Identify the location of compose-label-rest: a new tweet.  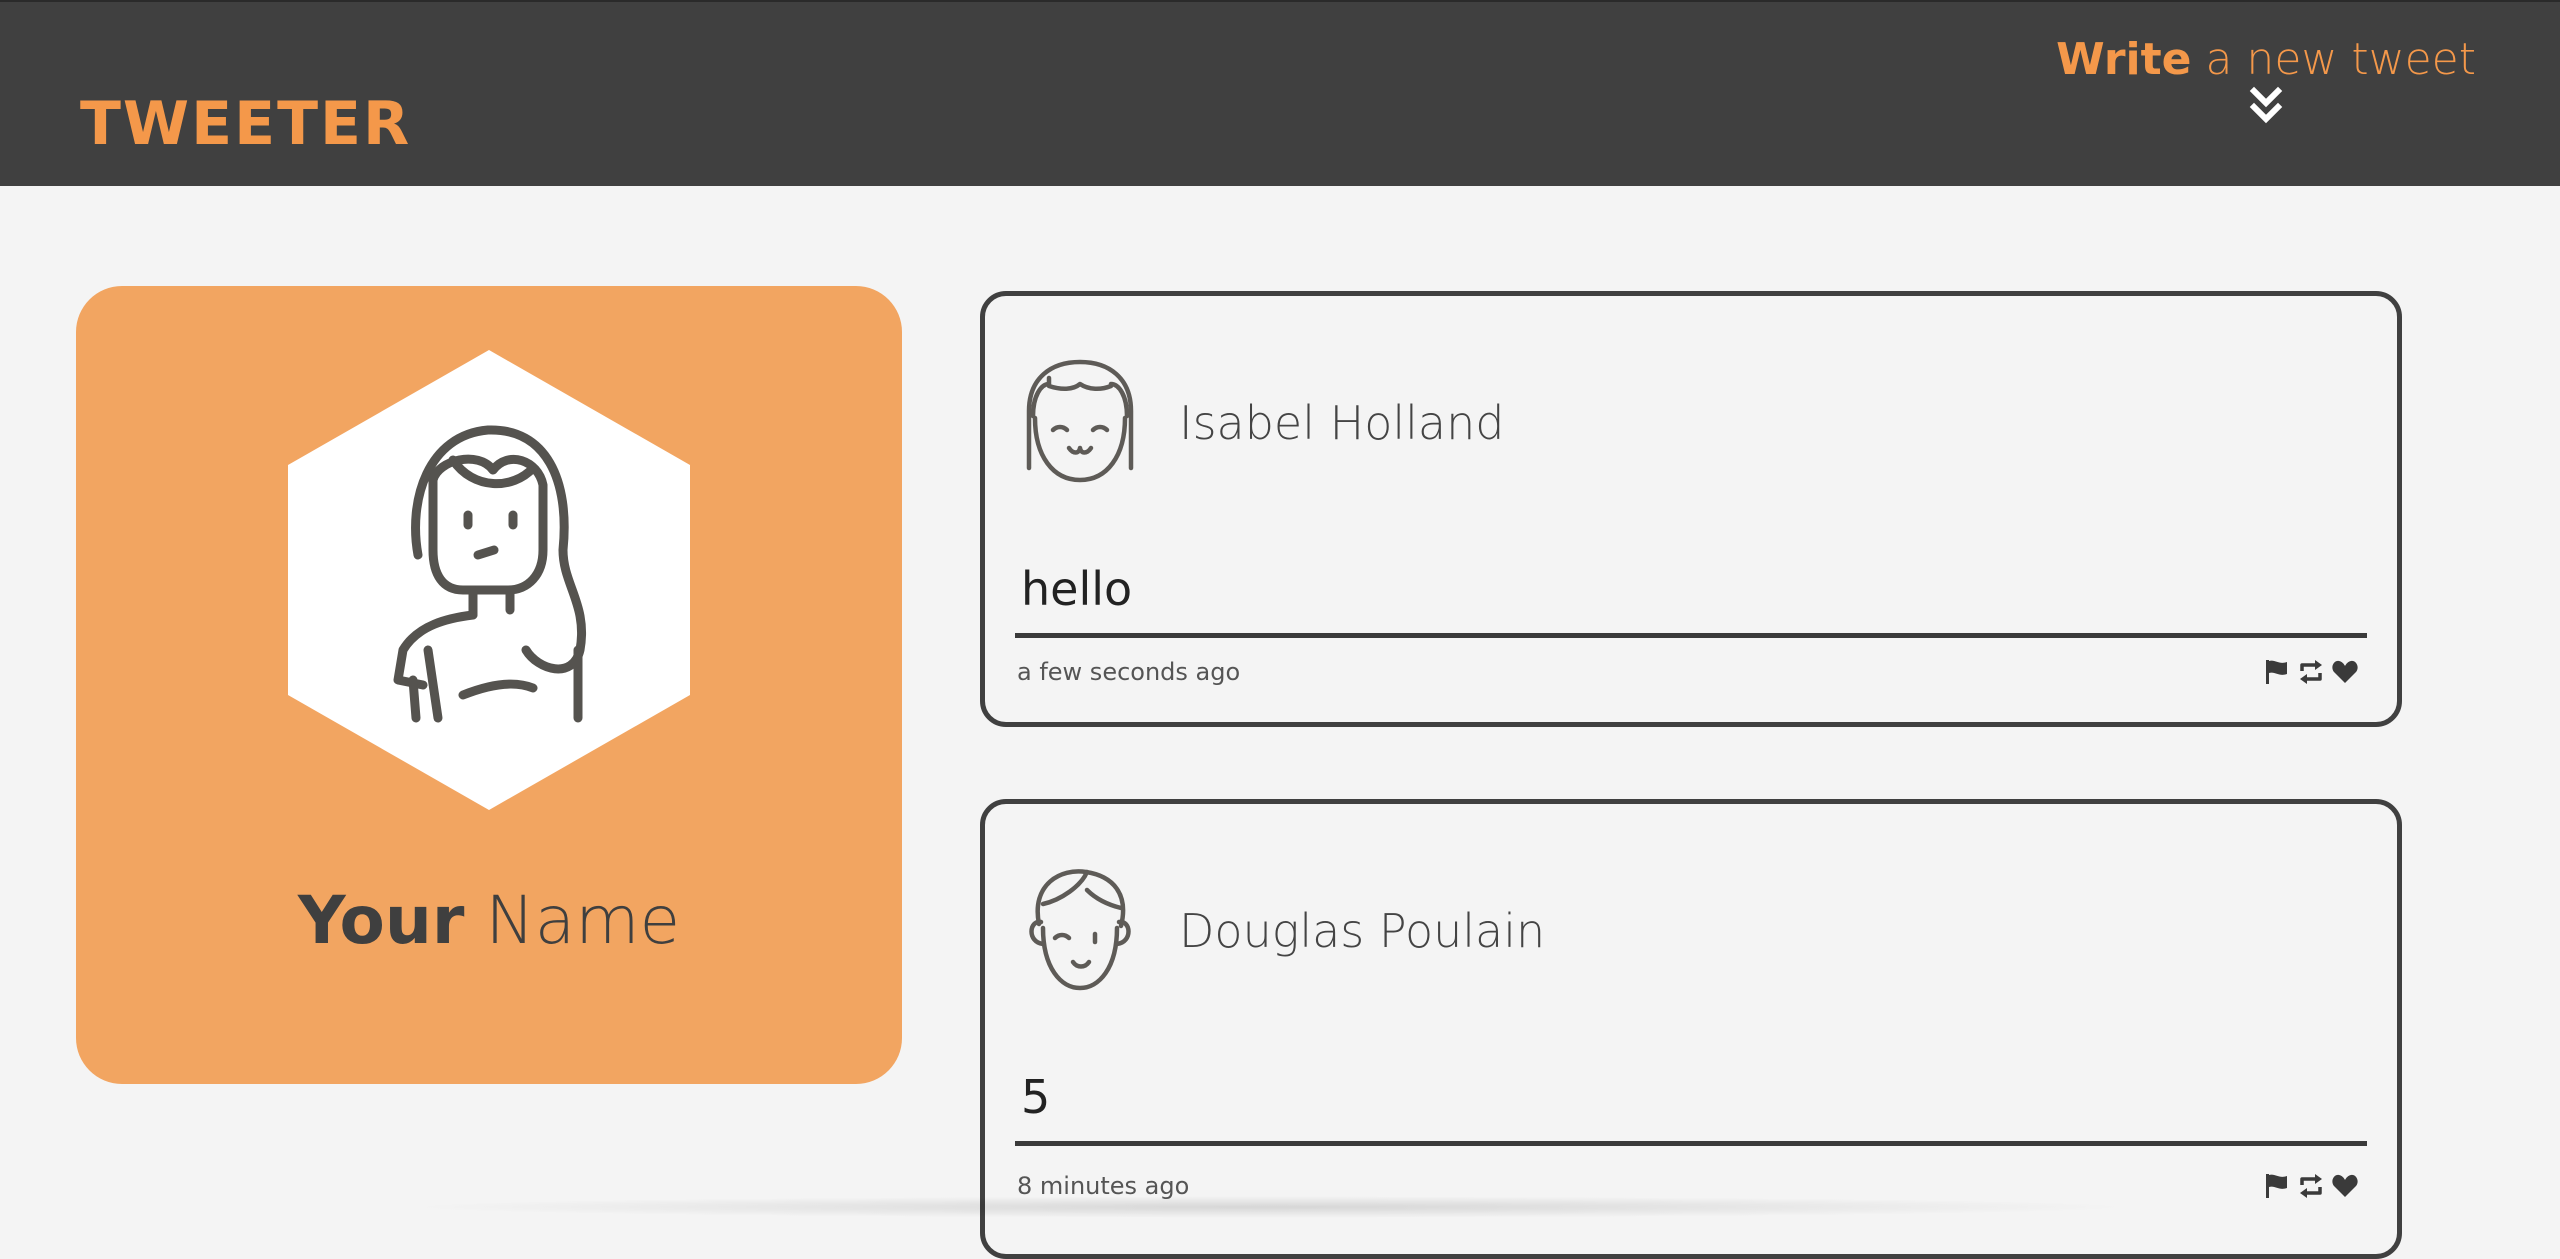
(2333, 59).